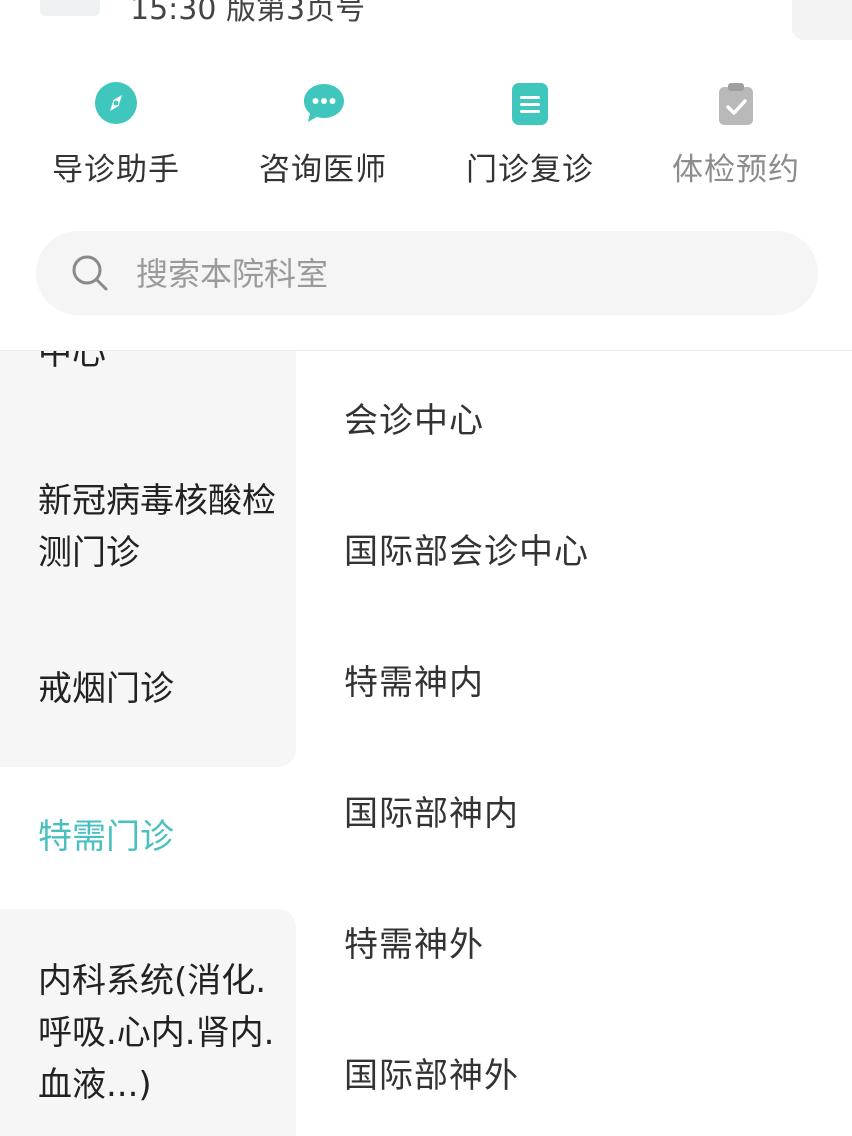  I want to click on search-bar, so click(427, 273).